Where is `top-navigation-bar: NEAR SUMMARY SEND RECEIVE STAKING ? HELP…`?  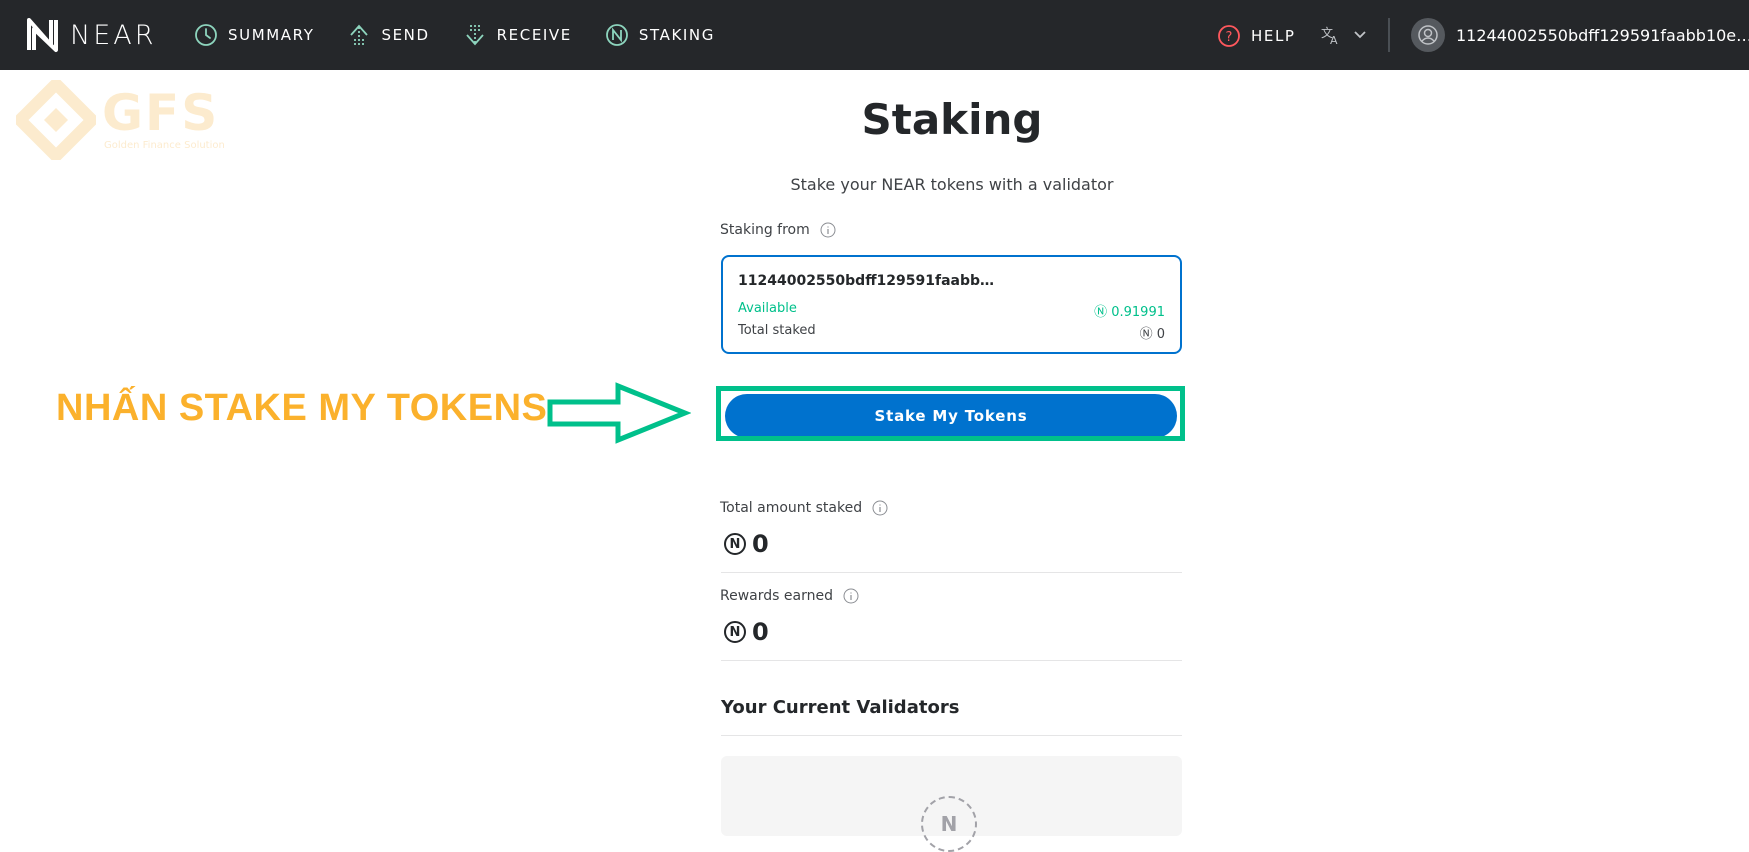 top-navigation-bar: NEAR SUMMARY SEND RECEIVE STAKING ? HELP… is located at coordinates (874, 35).